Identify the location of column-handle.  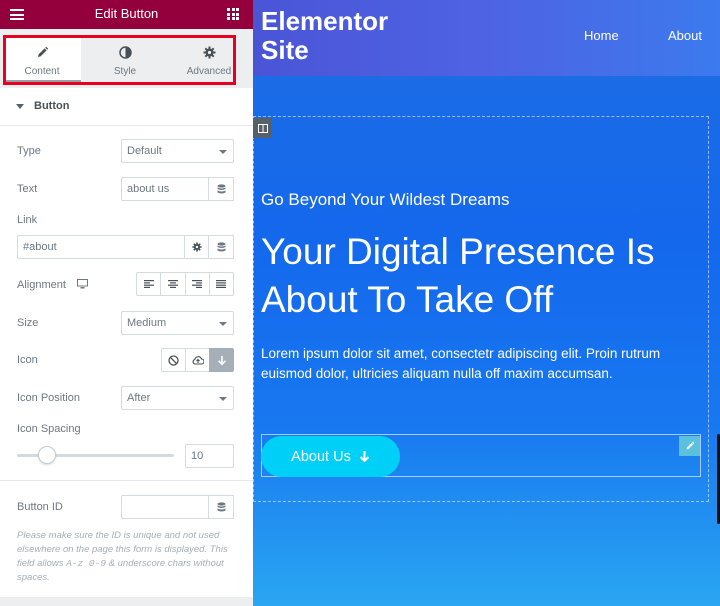
(262, 128).